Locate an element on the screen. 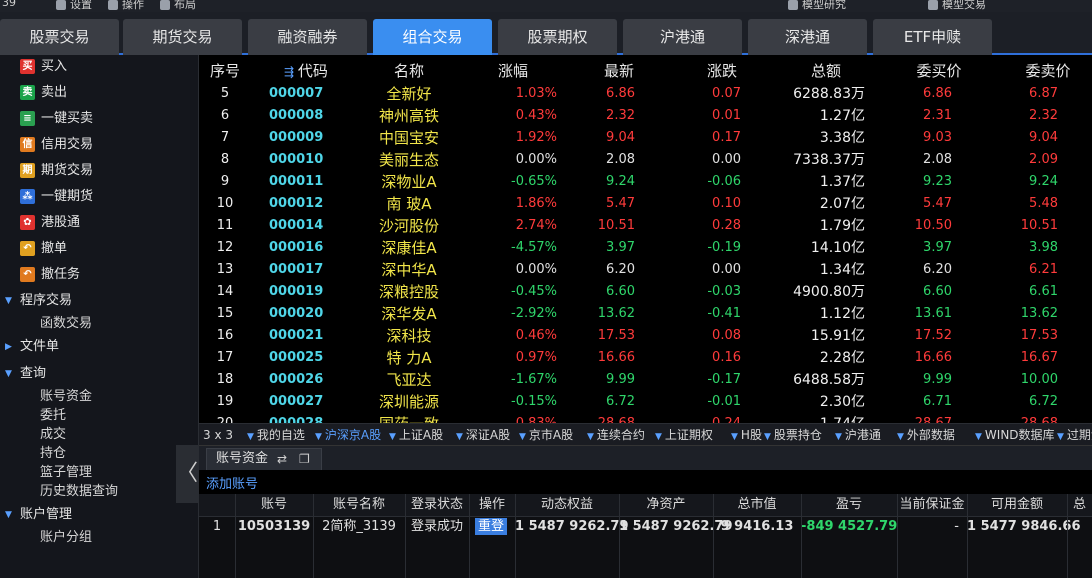 The image size is (1092, 578). block-tab-6: ▼ 连续合约 is located at coordinates (616, 434).